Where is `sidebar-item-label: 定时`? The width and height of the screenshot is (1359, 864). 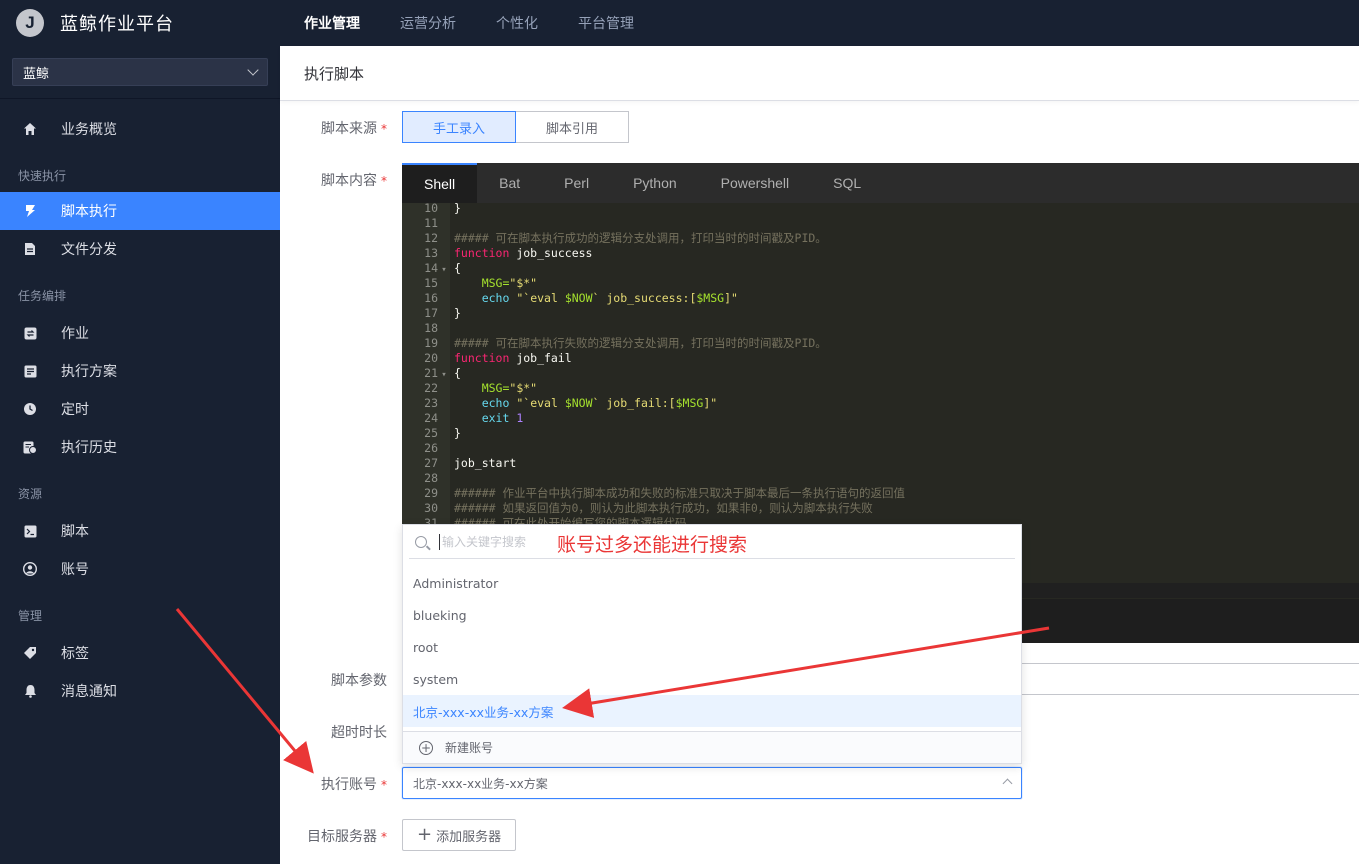
sidebar-item-label: 定时 is located at coordinates (75, 409).